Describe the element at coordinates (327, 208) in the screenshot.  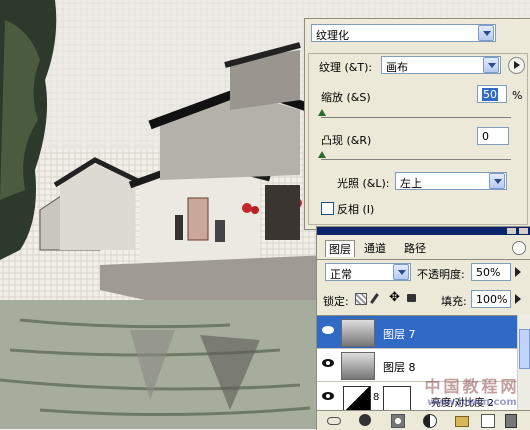
I see `invert-checkbox` at that location.